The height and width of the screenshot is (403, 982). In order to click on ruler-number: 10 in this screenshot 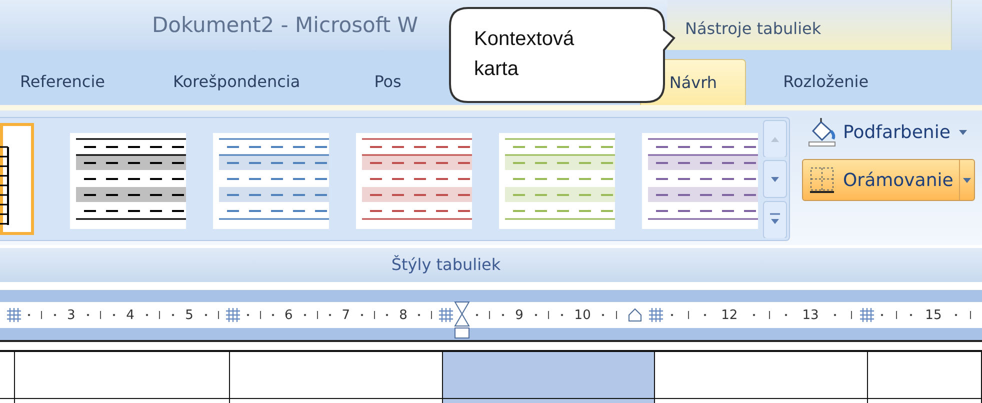, I will do `click(582, 315)`.